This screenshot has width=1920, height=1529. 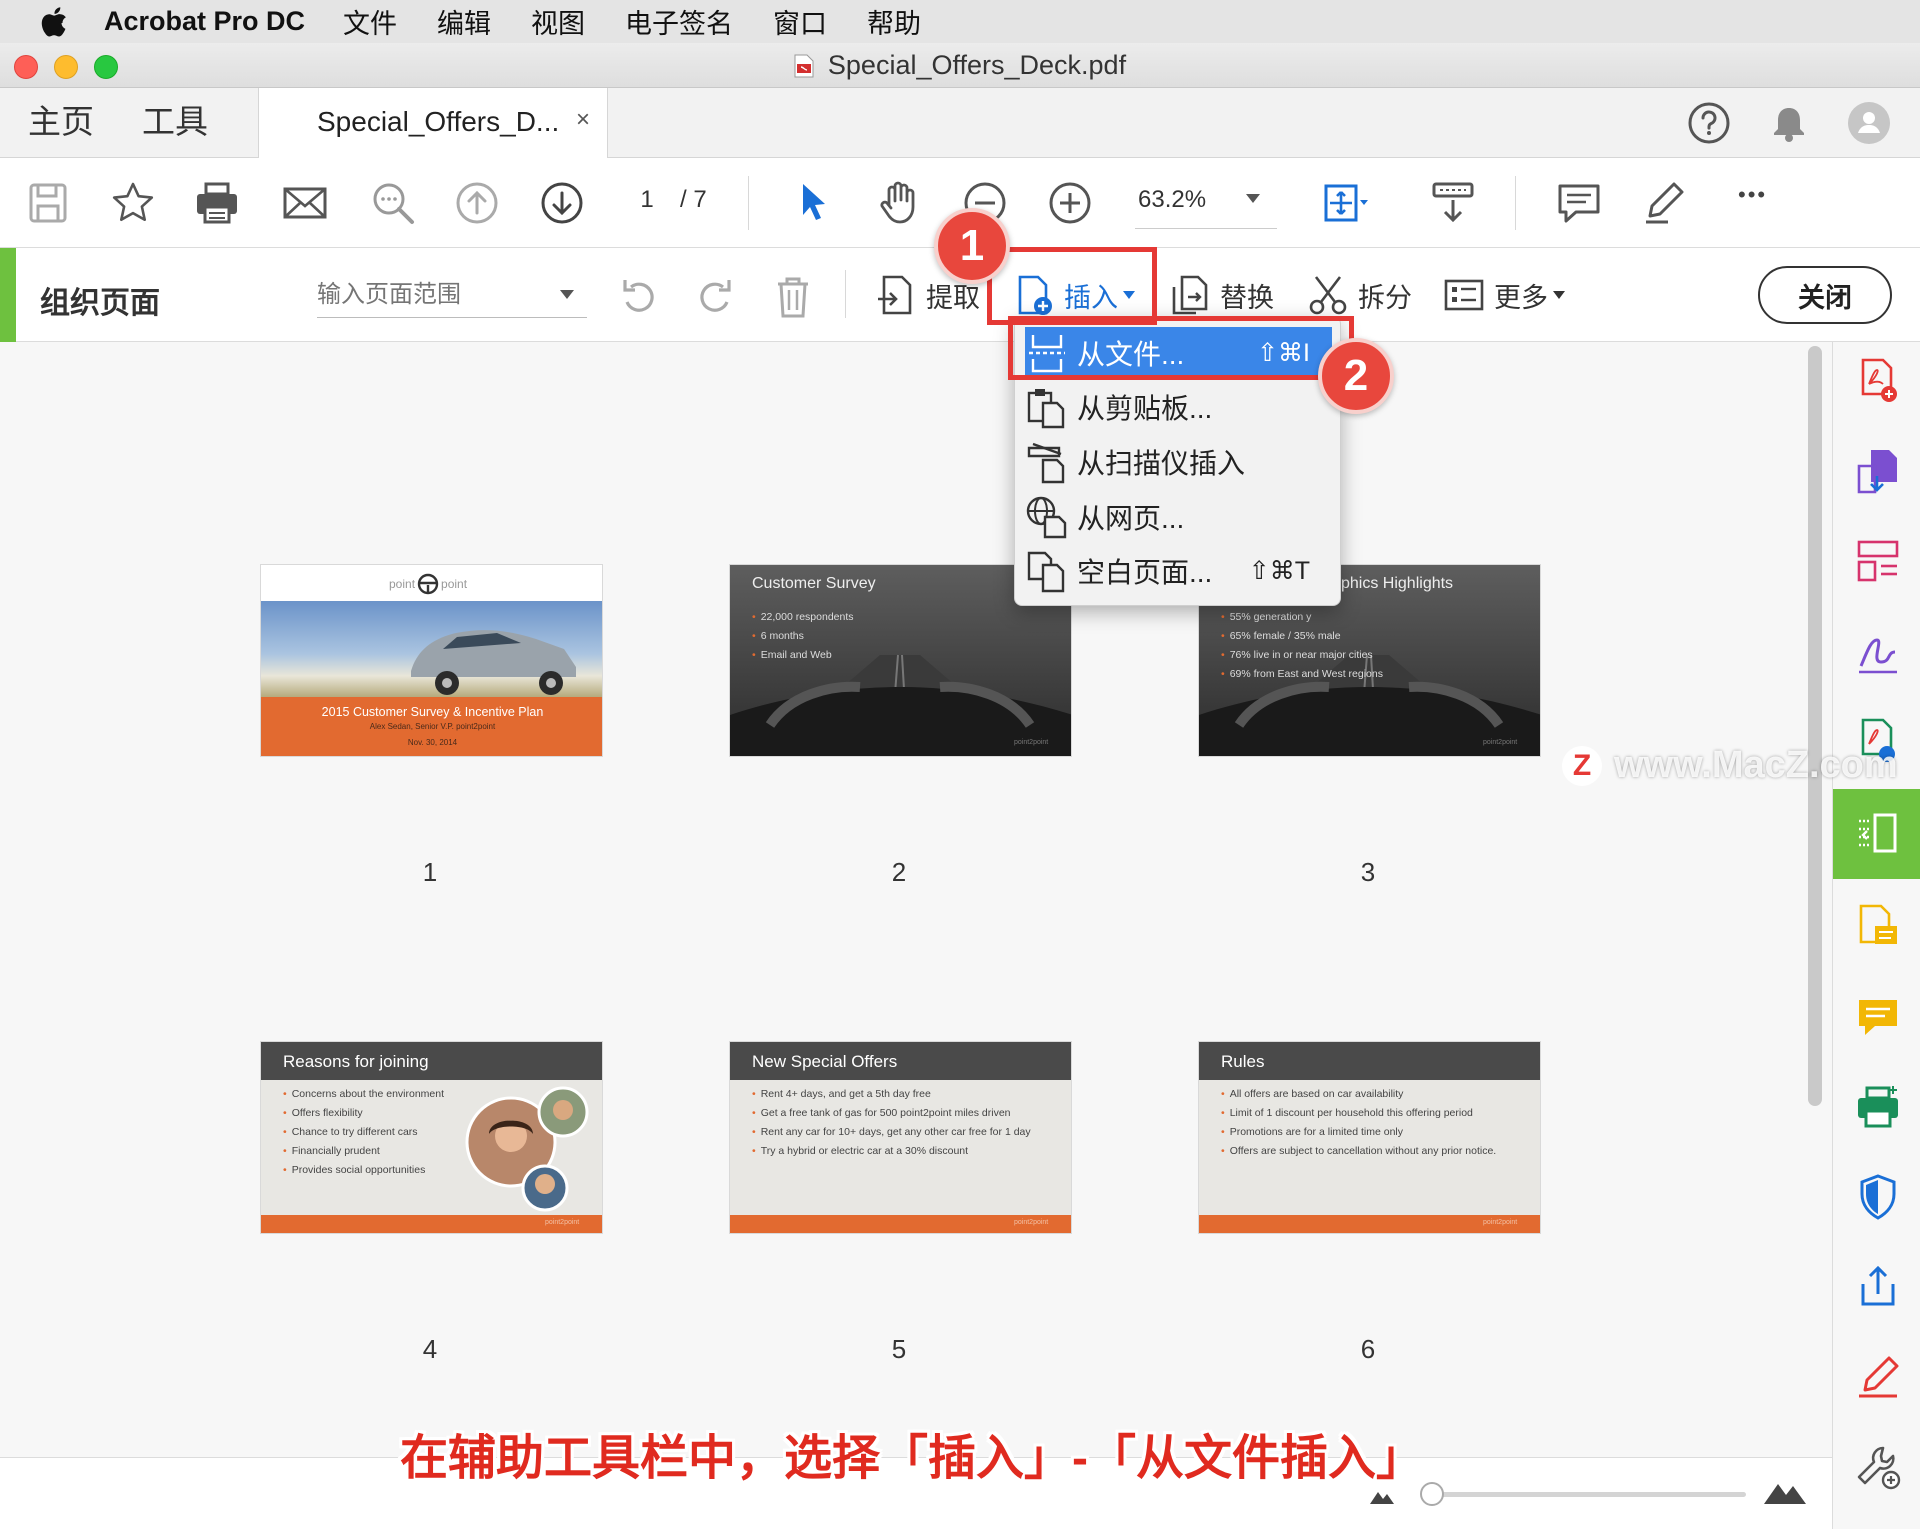 I want to click on tool-accent-strip, so click(x=8, y=295).